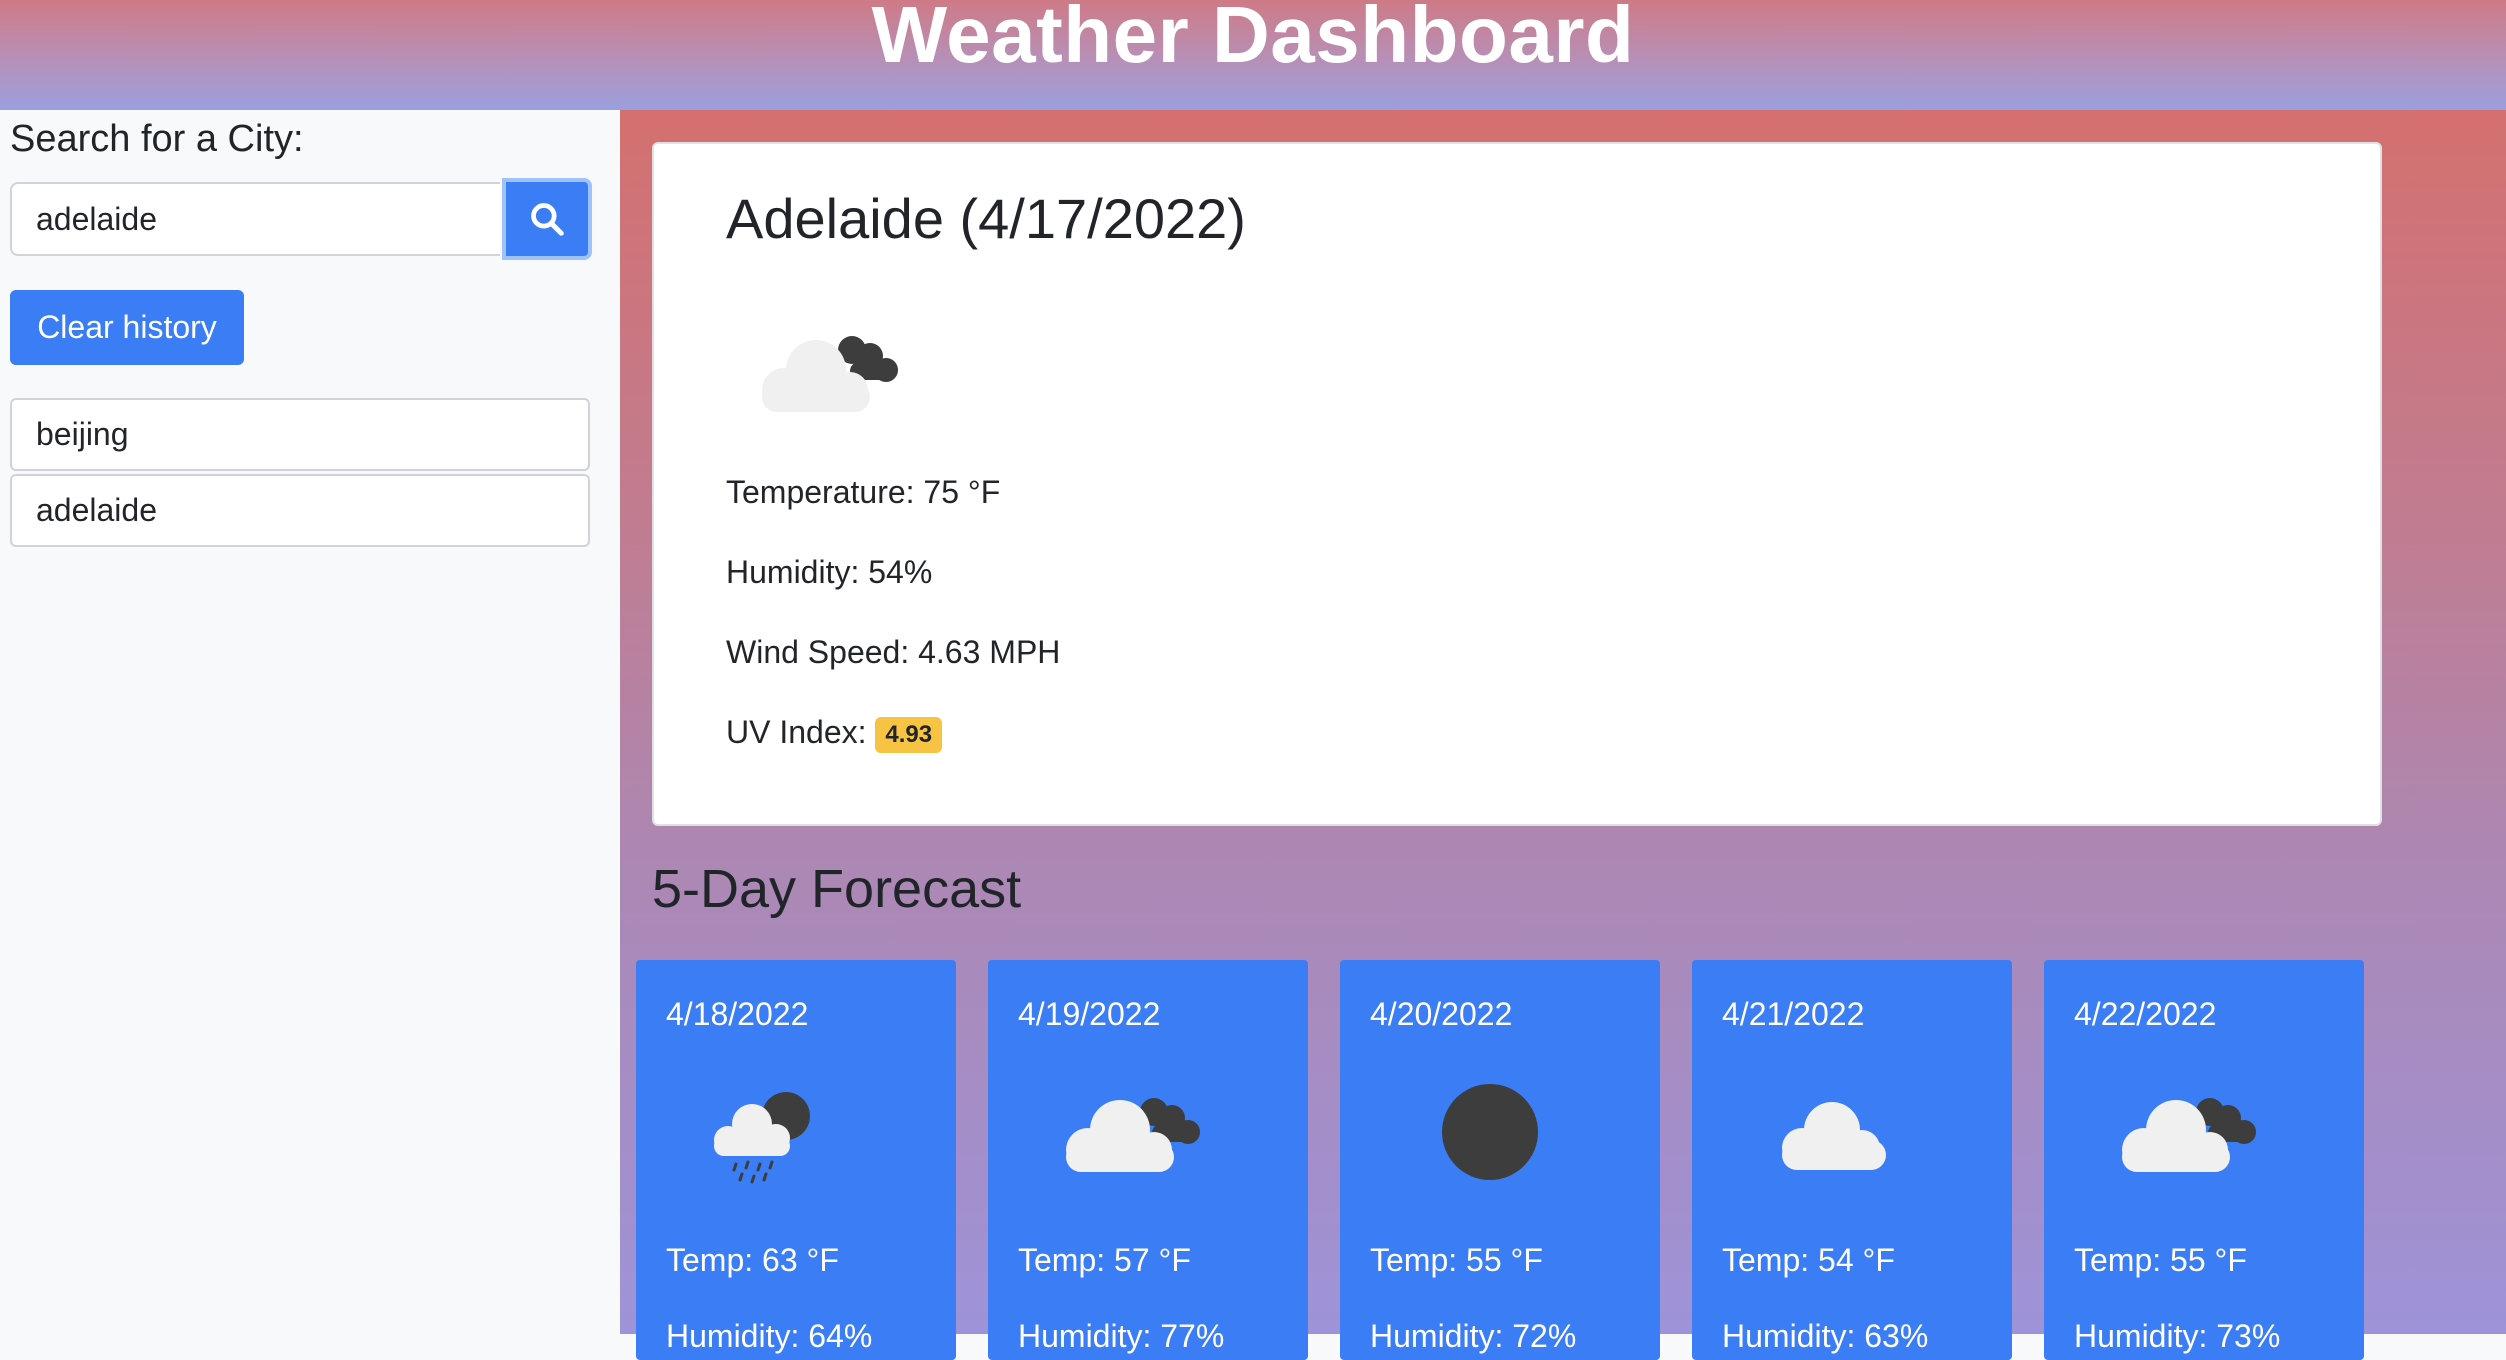 The height and width of the screenshot is (1360, 2506). Describe the element at coordinates (863, 492) in the screenshot. I see `temperature-text: Temperature: 75 °F` at that location.